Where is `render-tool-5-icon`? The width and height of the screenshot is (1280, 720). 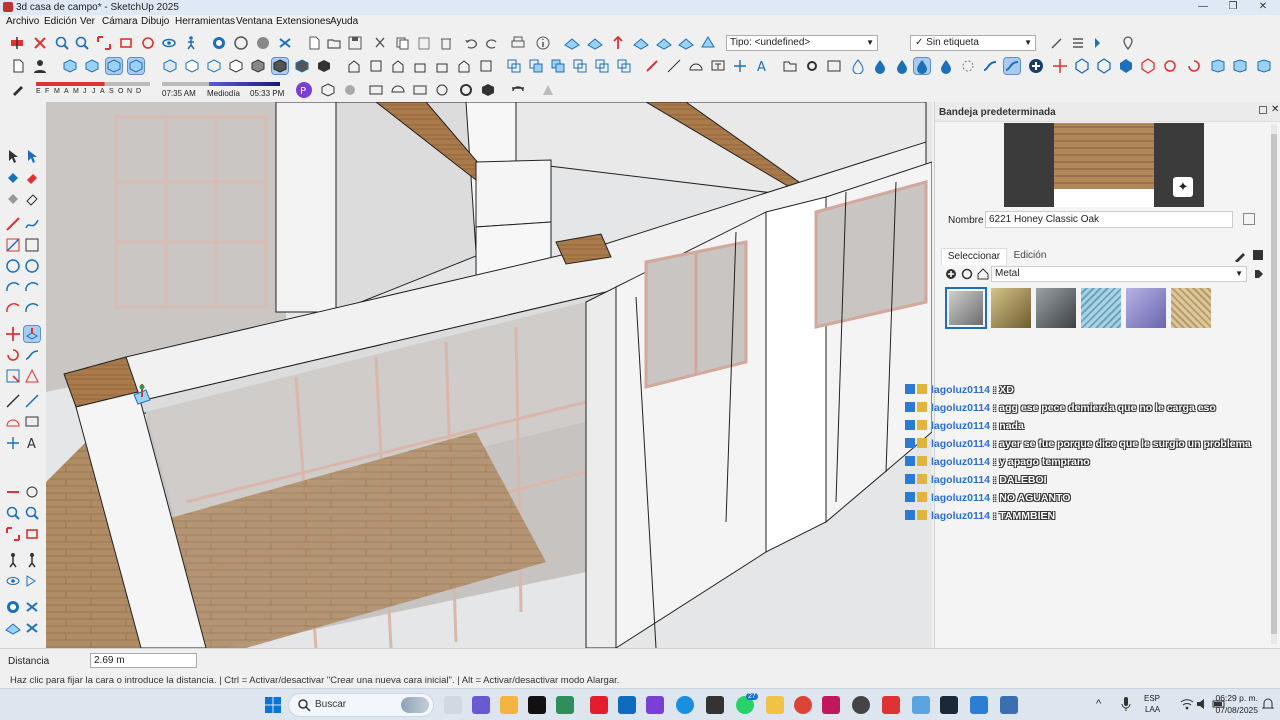
render-tool-5-icon is located at coordinates (466, 90).